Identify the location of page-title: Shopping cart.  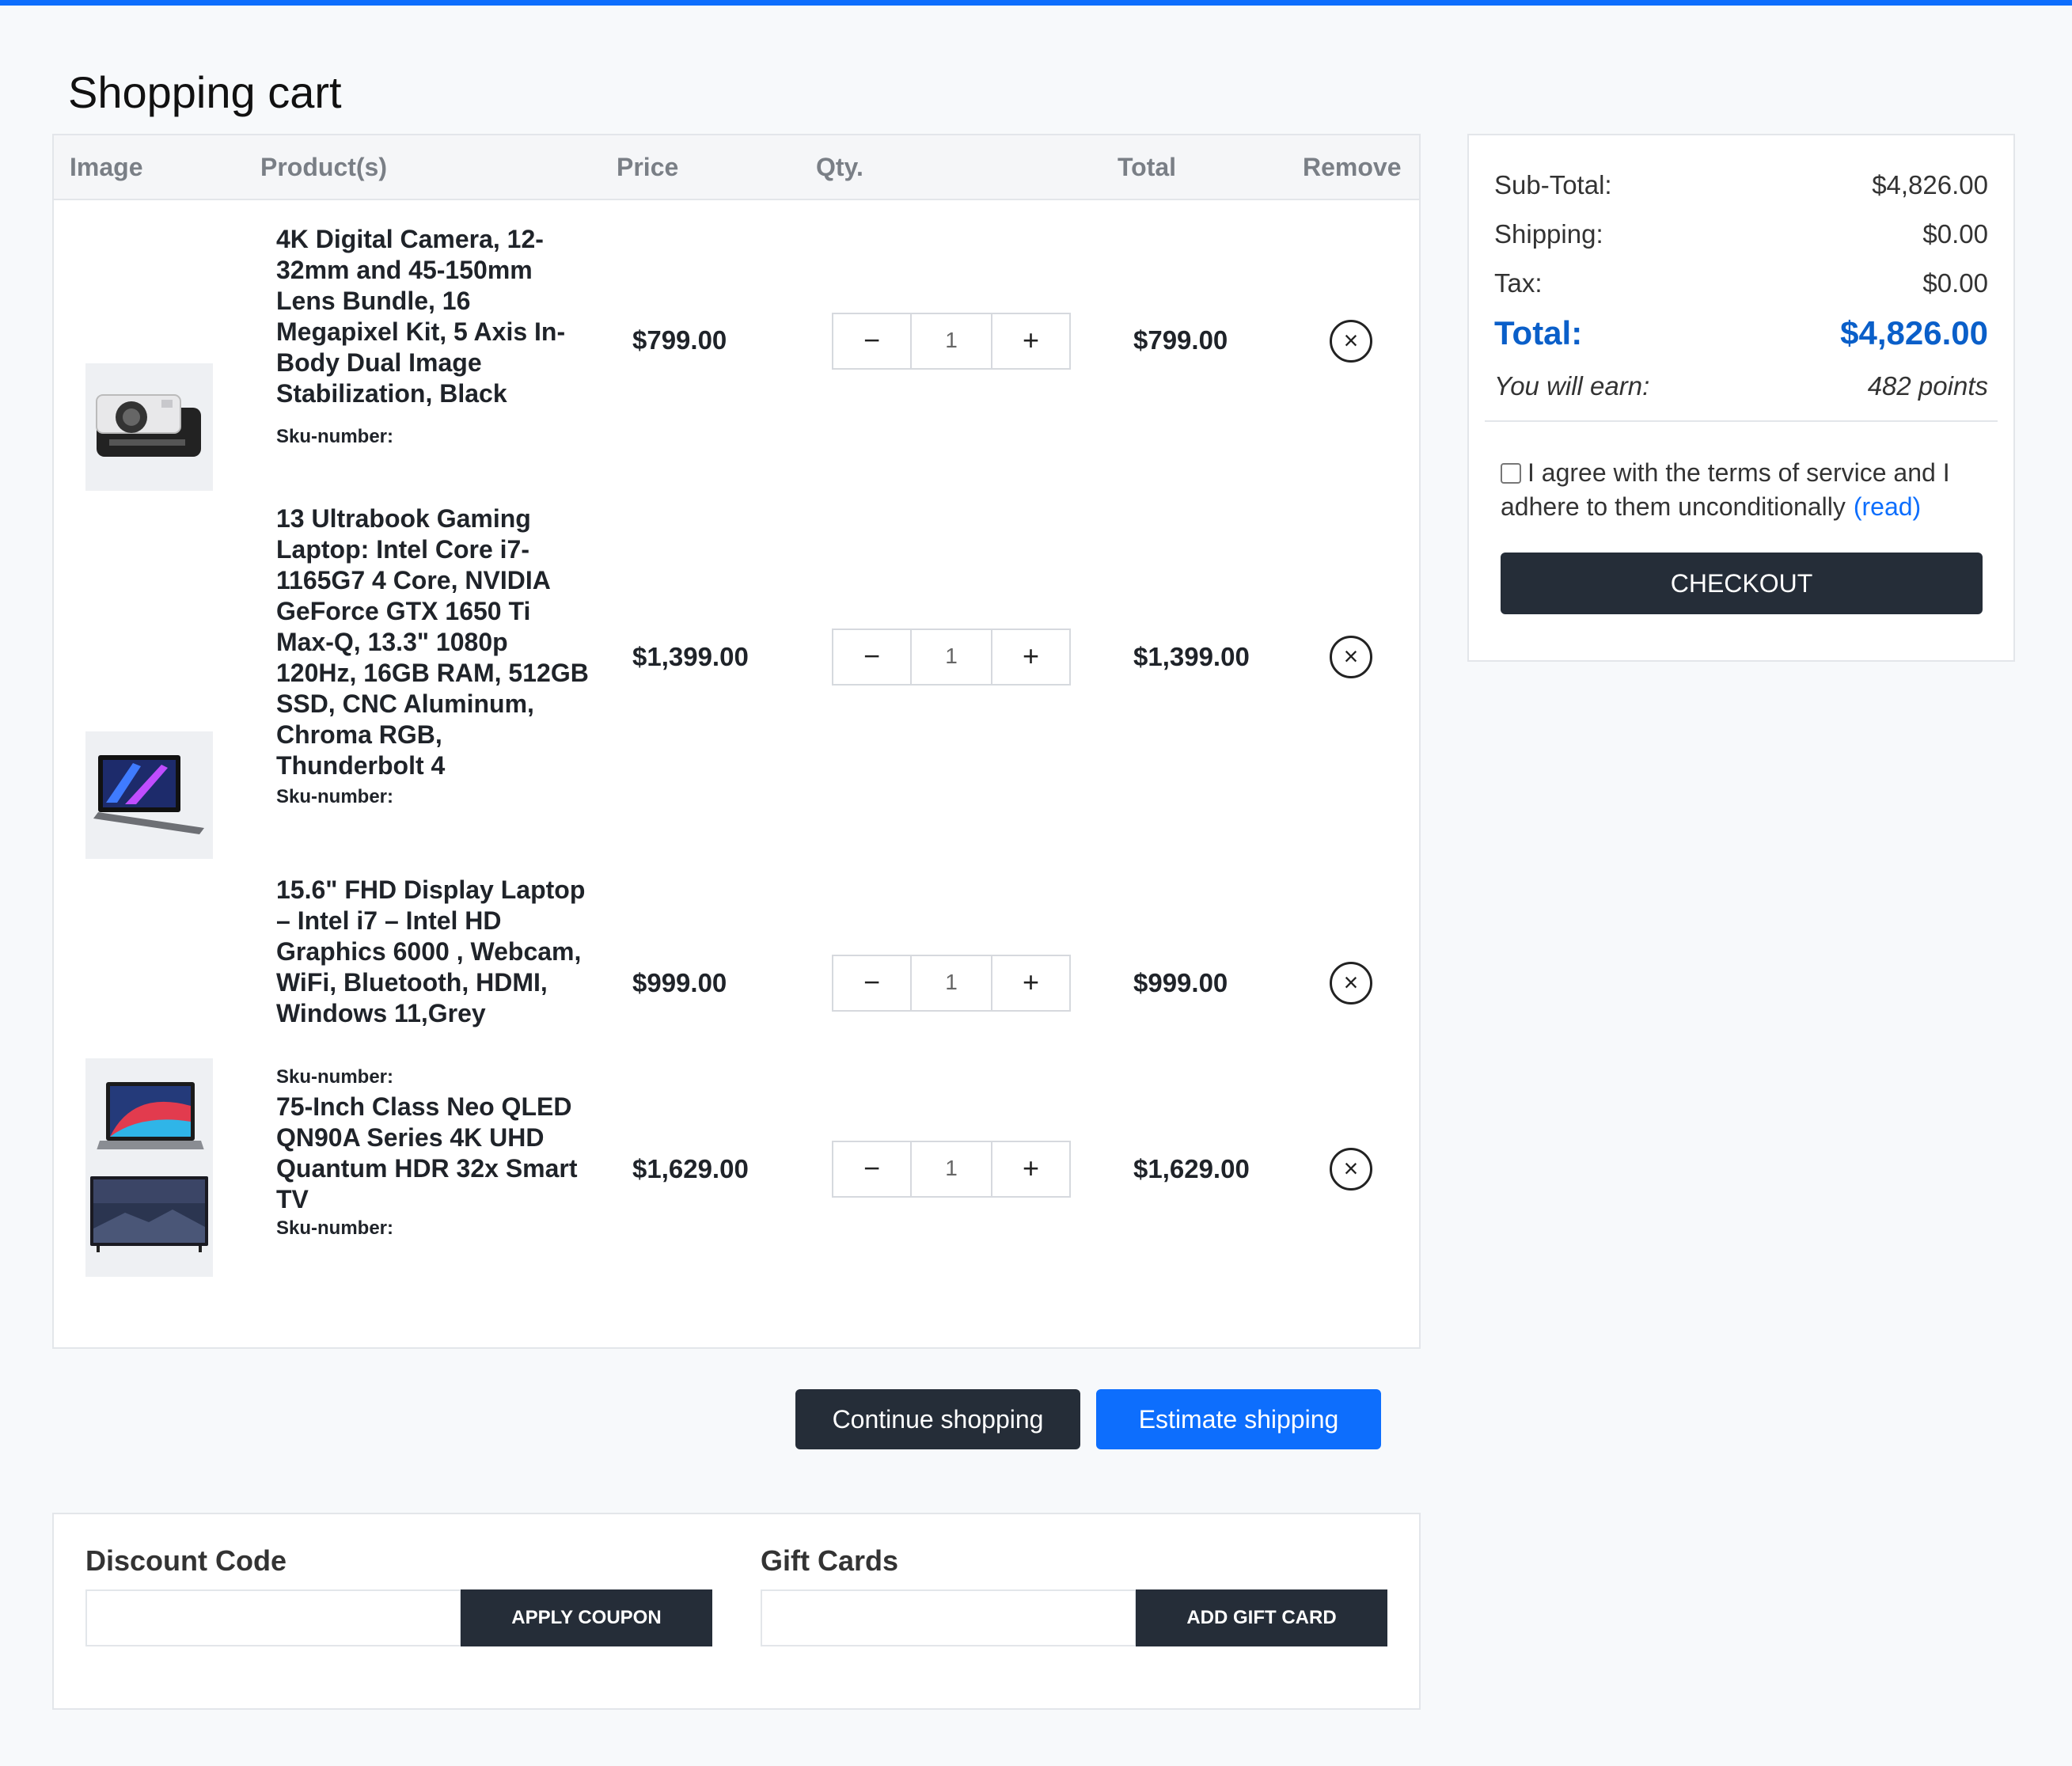
(205, 92).